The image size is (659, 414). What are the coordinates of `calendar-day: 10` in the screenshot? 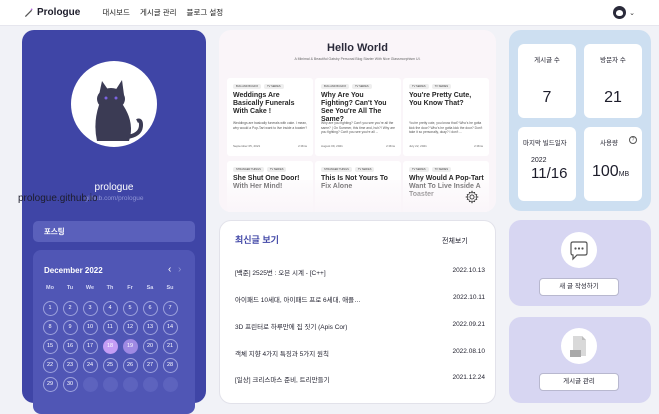 It's located at (90, 327).